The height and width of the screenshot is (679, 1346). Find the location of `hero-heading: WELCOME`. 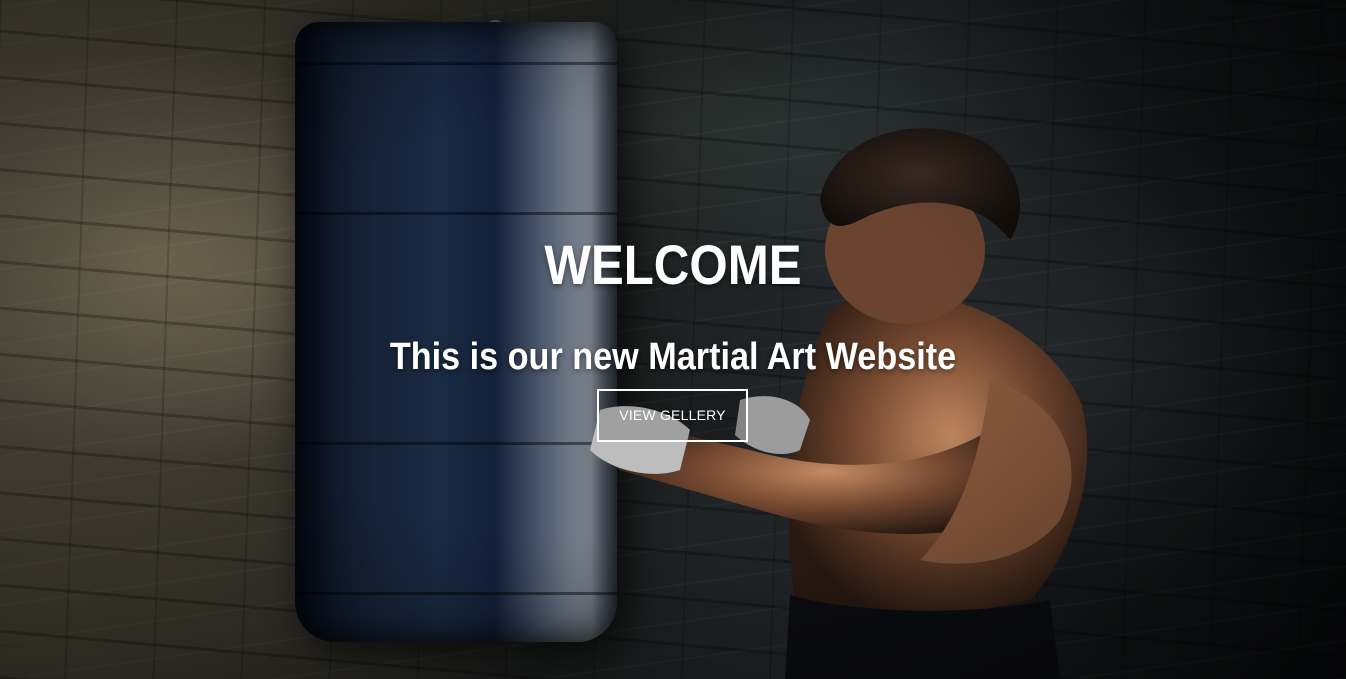

hero-heading: WELCOME is located at coordinates (673, 264).